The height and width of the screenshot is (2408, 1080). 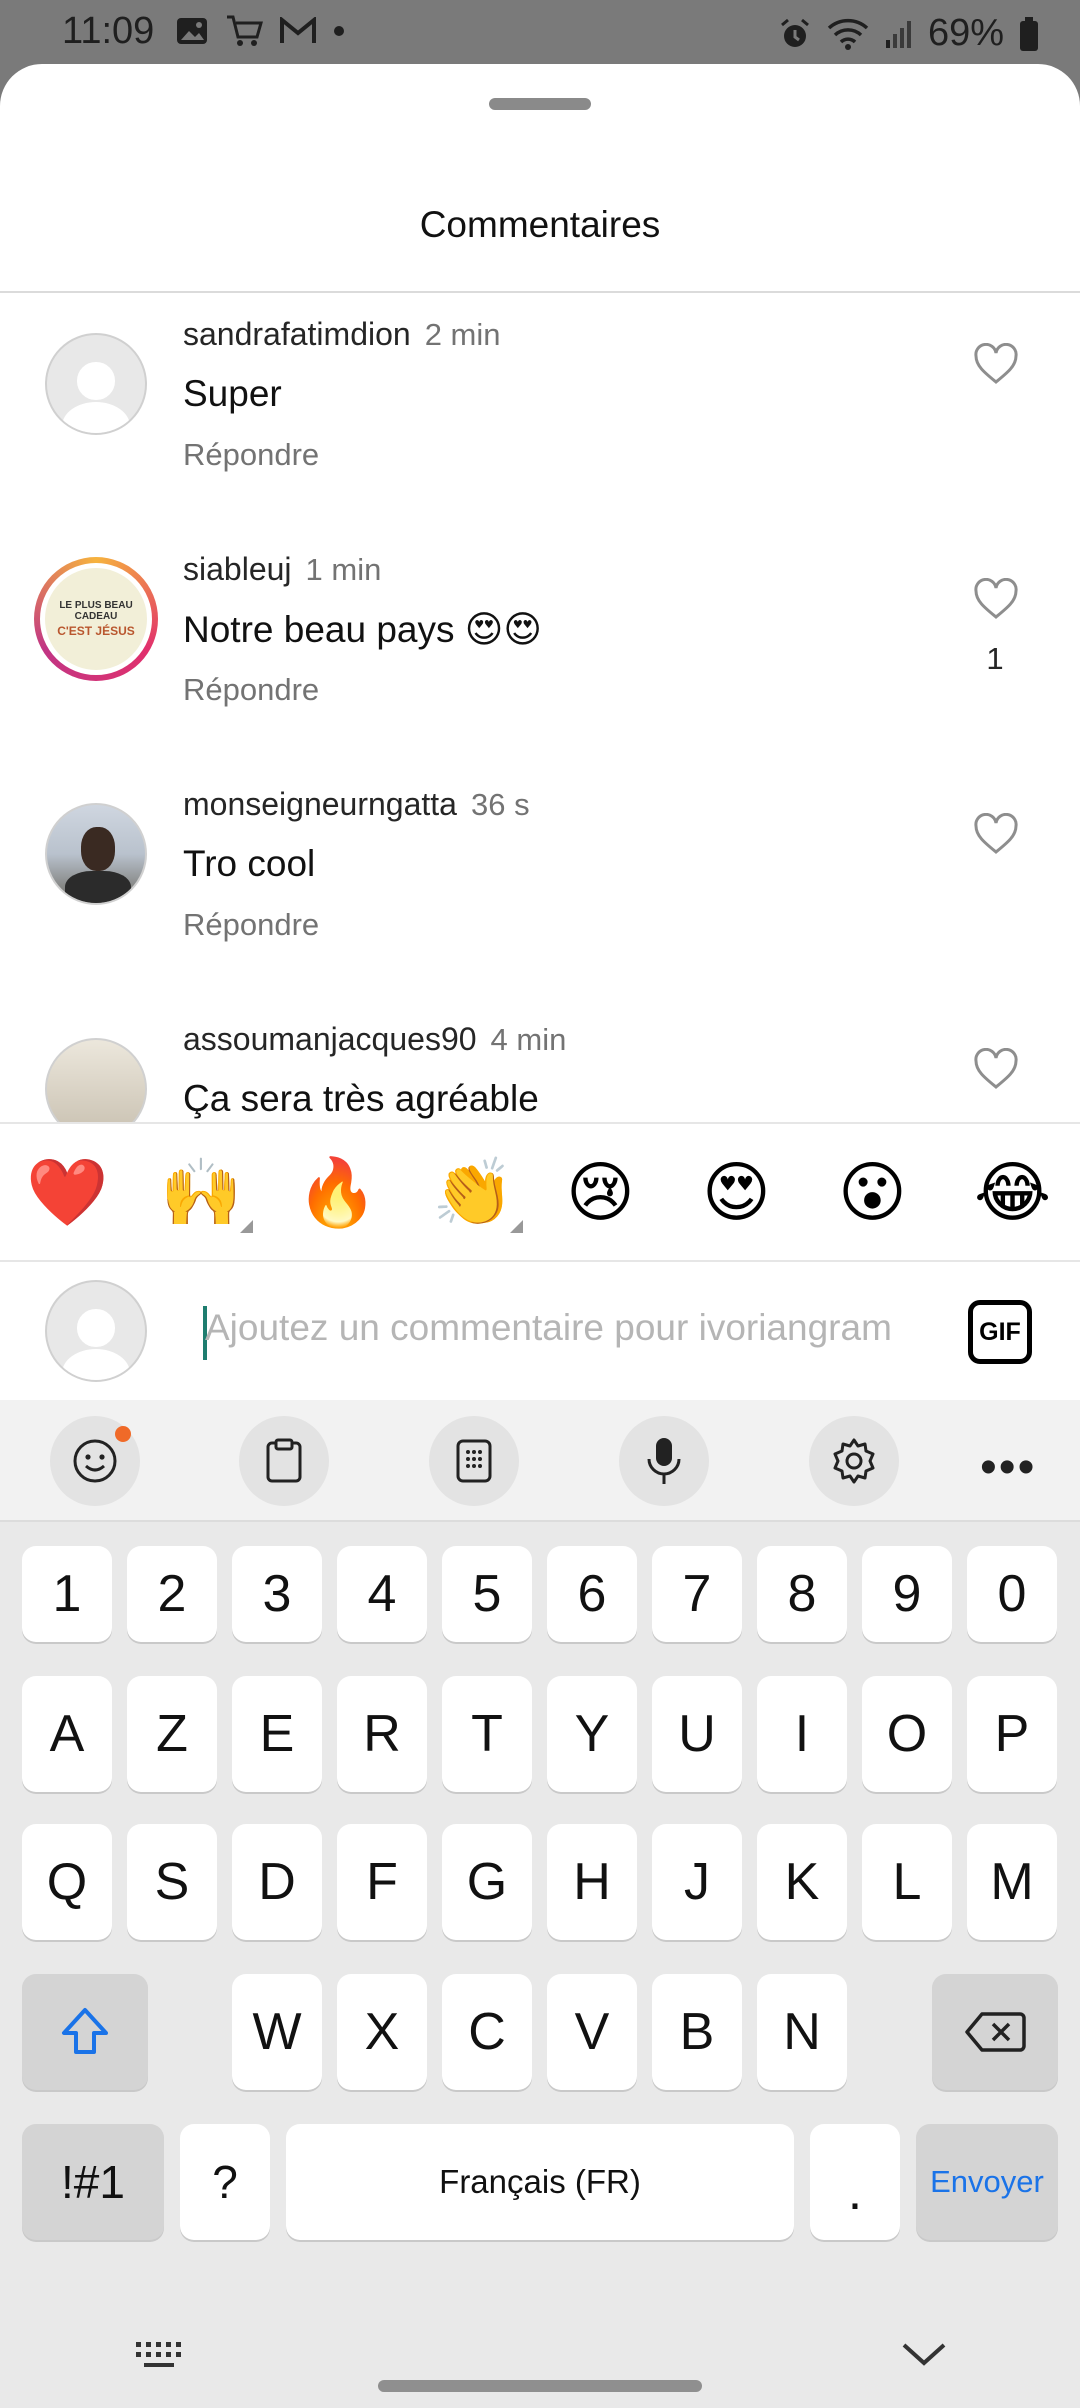 I want to click on key-4: 4, so click(x=382, y=1594).